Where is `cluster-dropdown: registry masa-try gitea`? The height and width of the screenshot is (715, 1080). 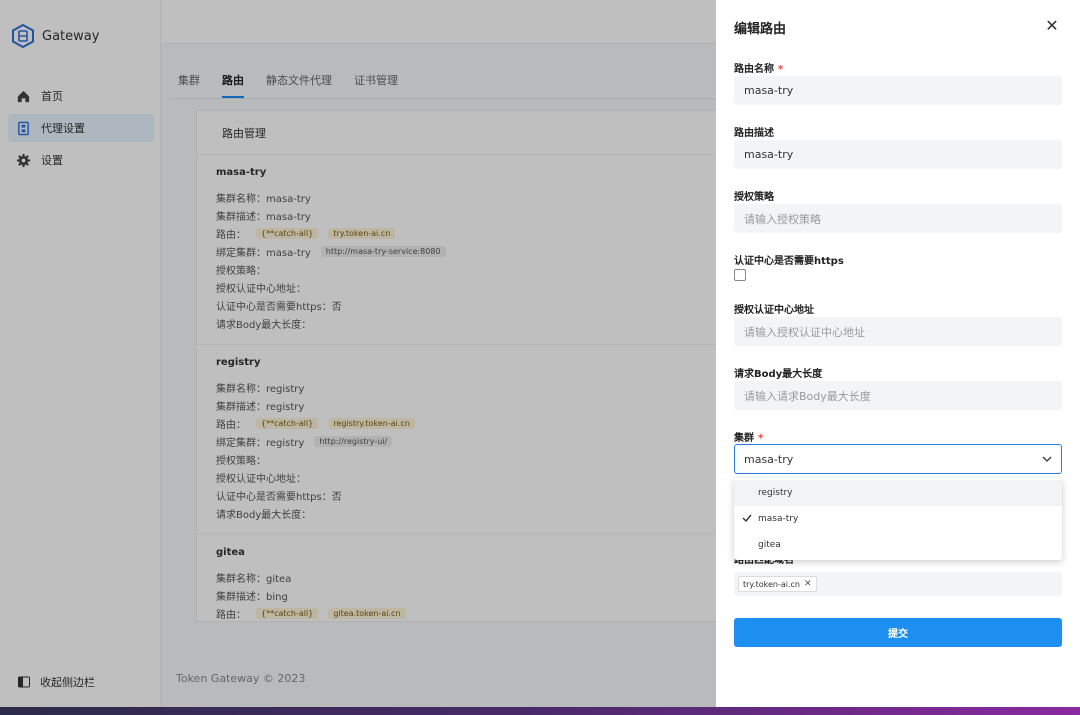 cluster-dropdown: registry masa-try gitea is located at coordinates (898, 519).